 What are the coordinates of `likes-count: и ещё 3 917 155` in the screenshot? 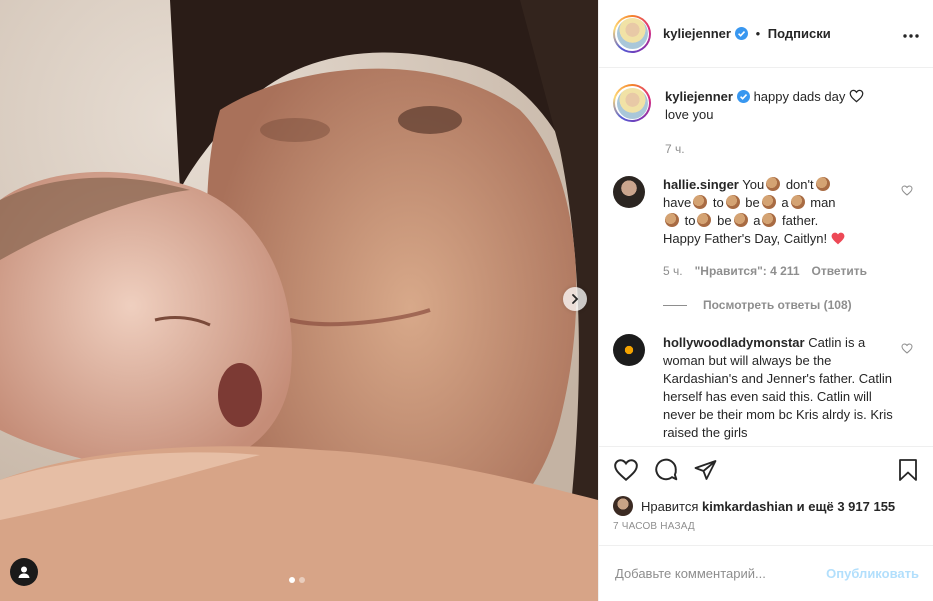 It's located at (846, 506).